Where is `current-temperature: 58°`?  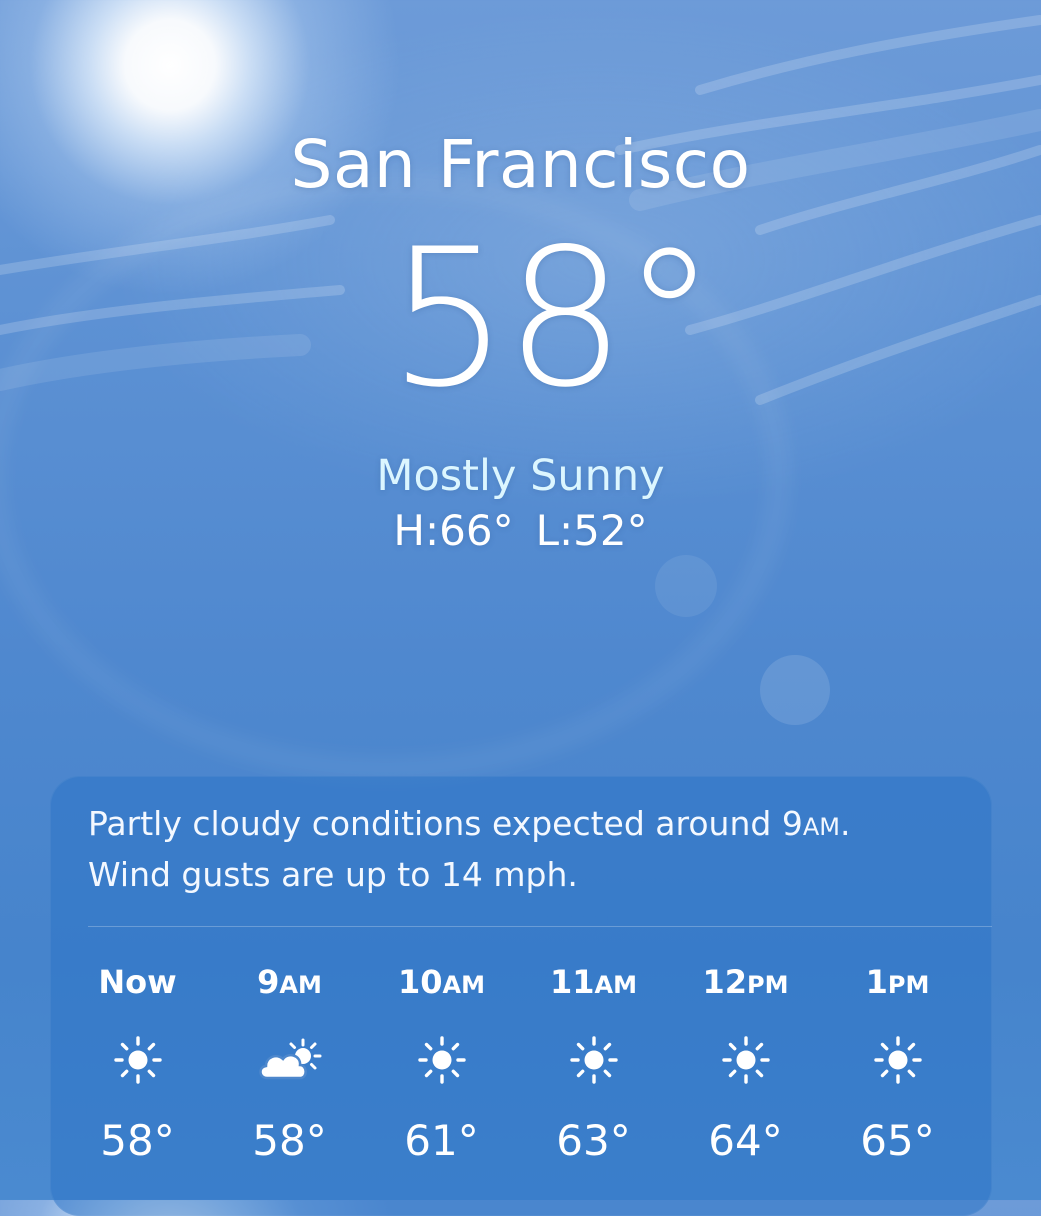 current-temperature: 58° is located at coordinates (552, 318).